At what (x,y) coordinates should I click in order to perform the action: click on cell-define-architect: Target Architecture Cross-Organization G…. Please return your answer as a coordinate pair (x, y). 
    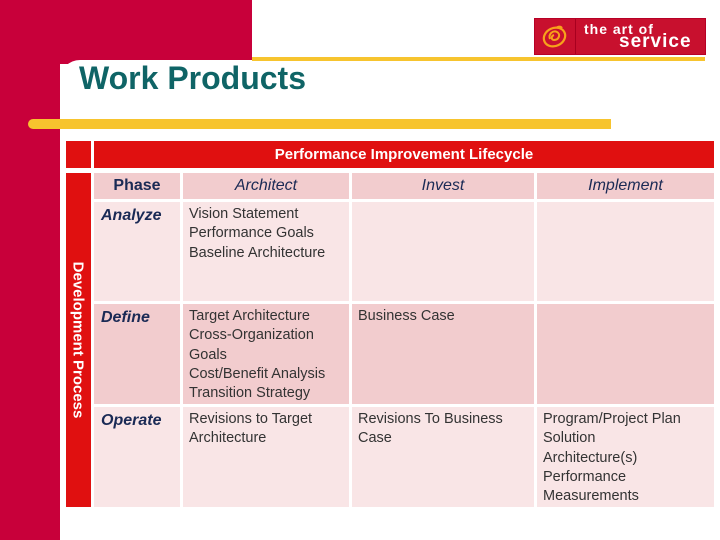
    Looking at the image, I should click on (266, 354).